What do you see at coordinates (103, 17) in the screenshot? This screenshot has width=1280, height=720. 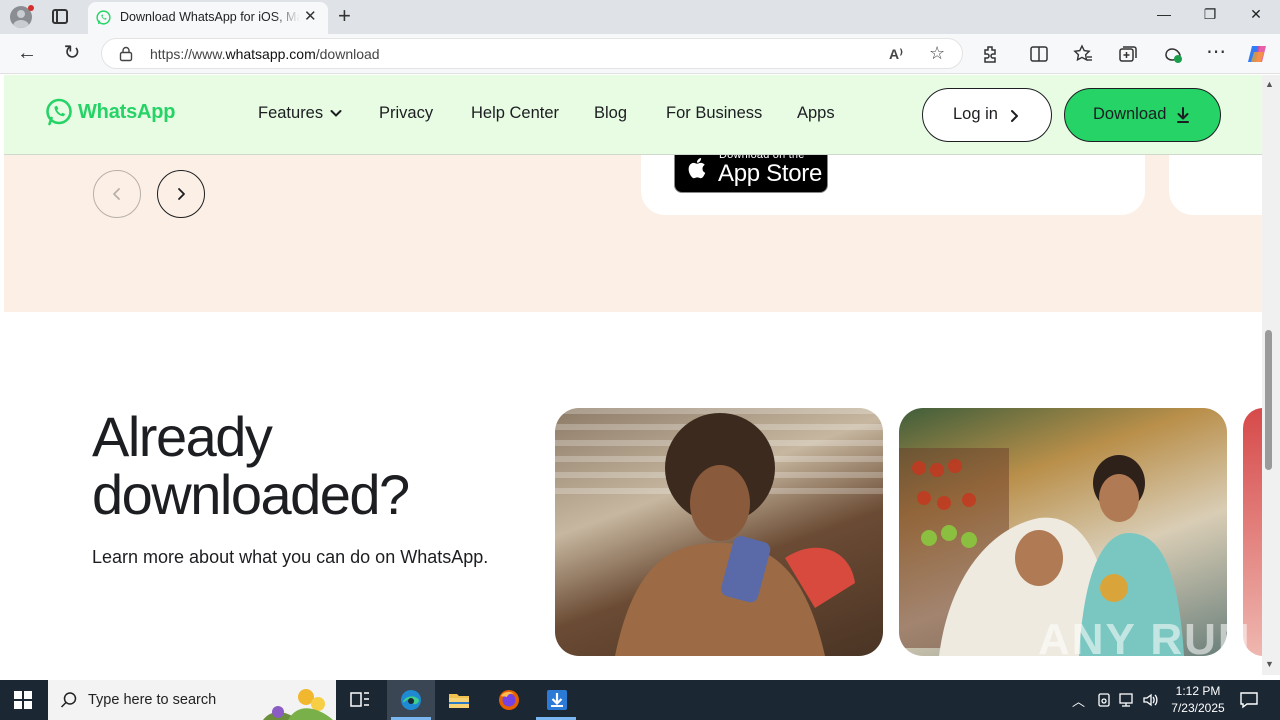 I see `whatsapp-favicon-icon` at bounding box center [103, 17].